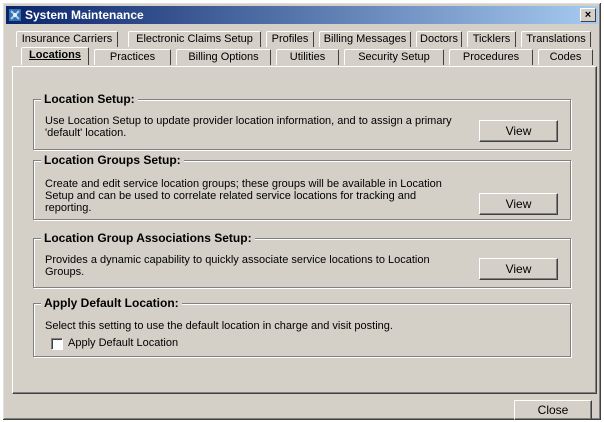  What do you see at coordinates (148, 238) in the screenshot?
I see `location-group-associations-title: Location Group Associations Setup:` at bounding box center [148, 238].